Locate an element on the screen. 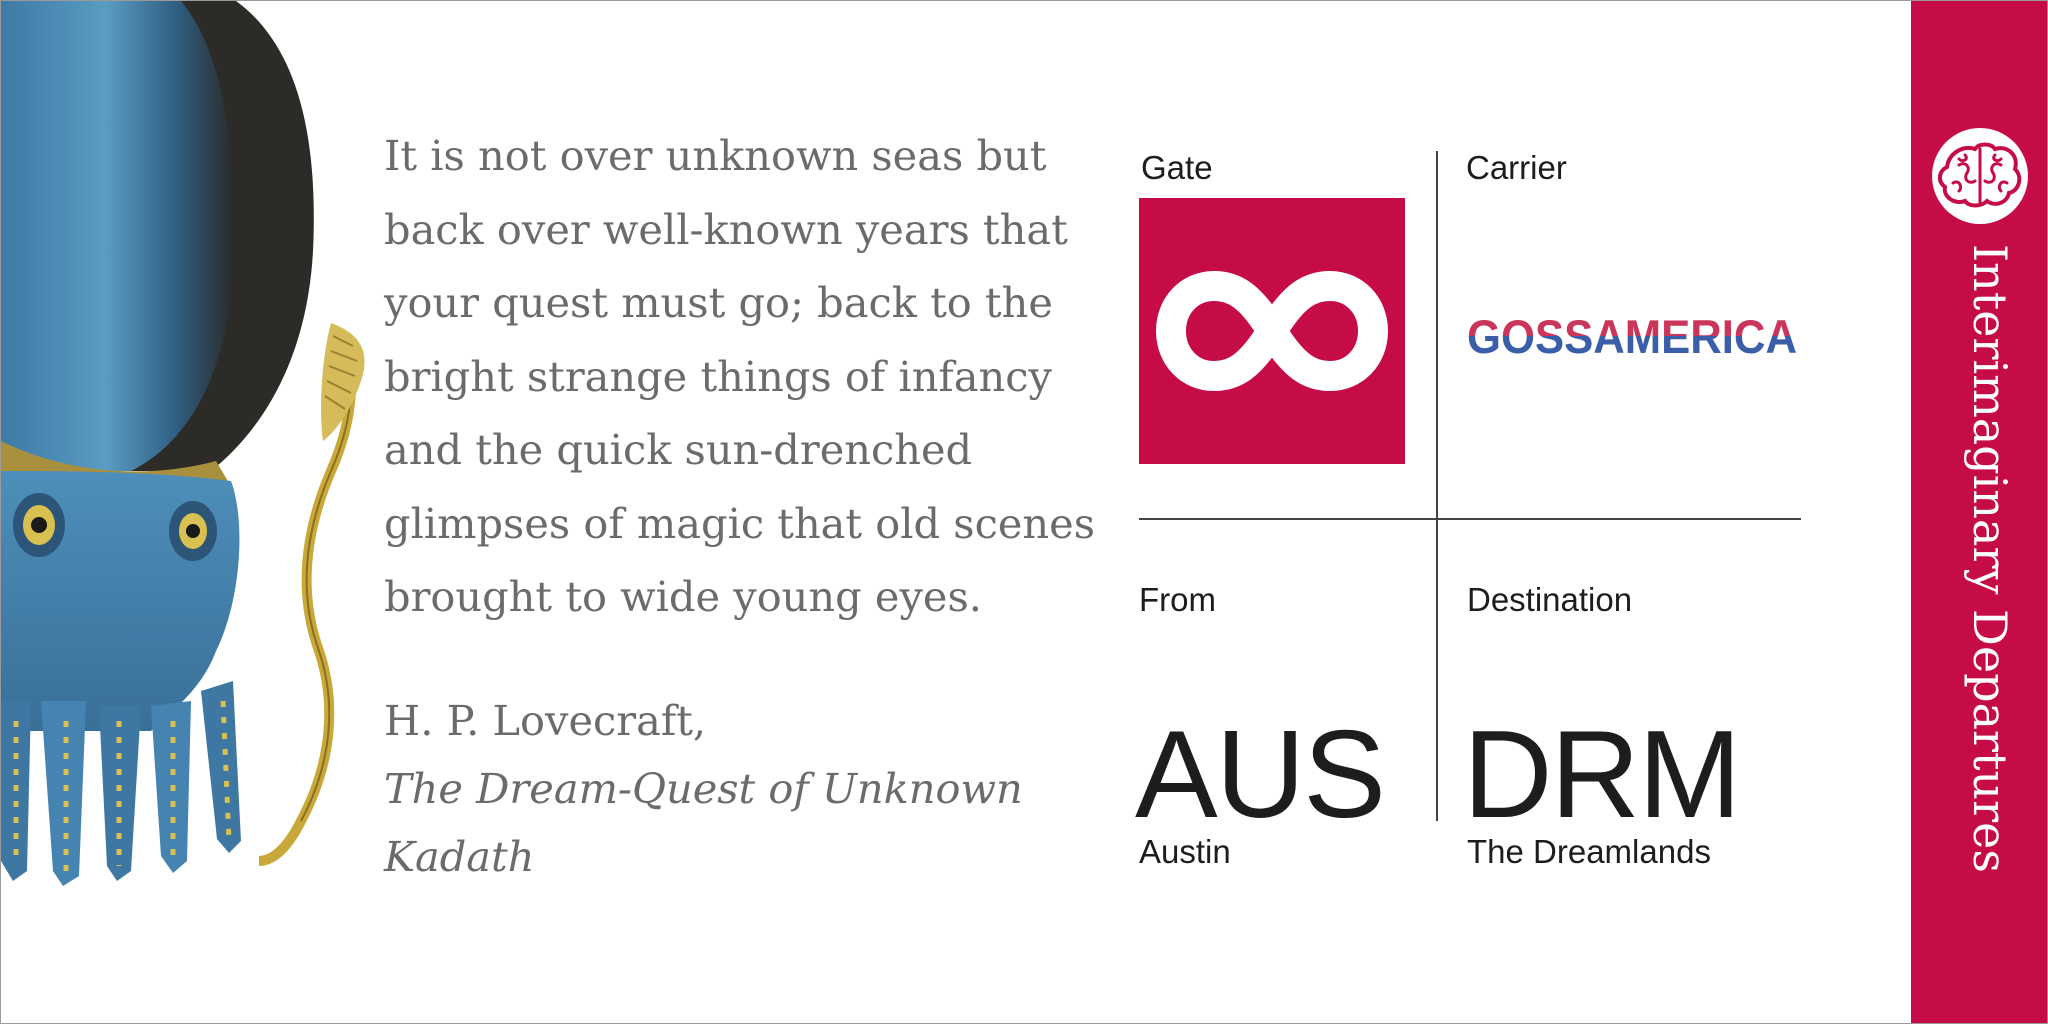 The image size is (2048, 1024). destination-city: The Dreamlands is located at coordinates (1589, 851).